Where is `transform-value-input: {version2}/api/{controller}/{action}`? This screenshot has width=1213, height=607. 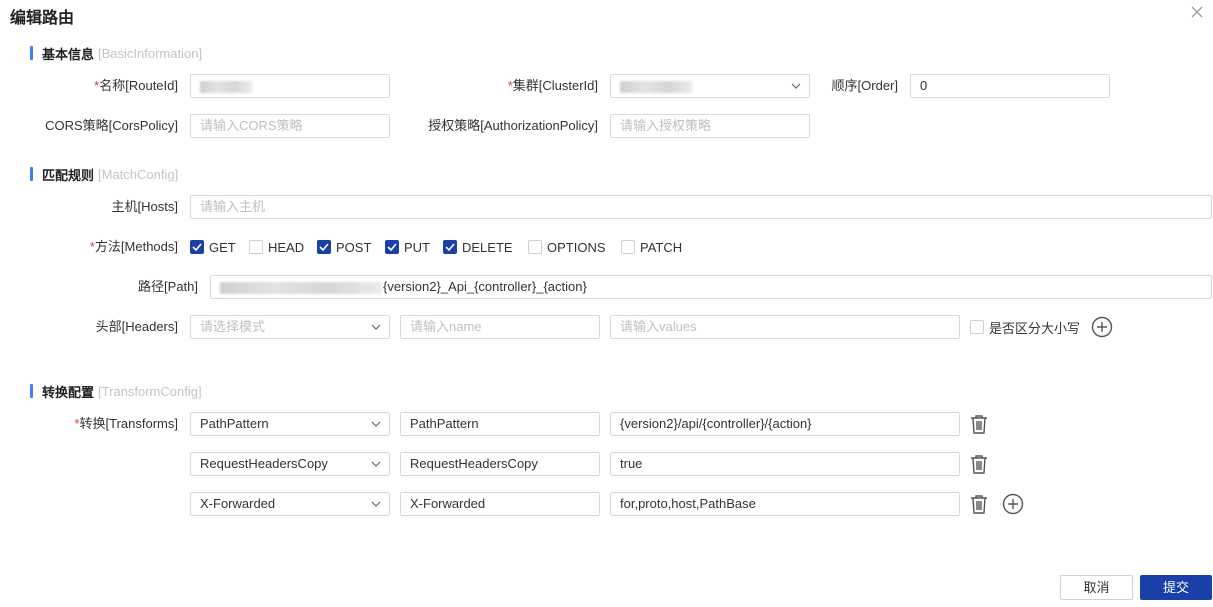 transform-value-input: {version2}/api/{controller}/{action} is located at coordinates (785, 424).